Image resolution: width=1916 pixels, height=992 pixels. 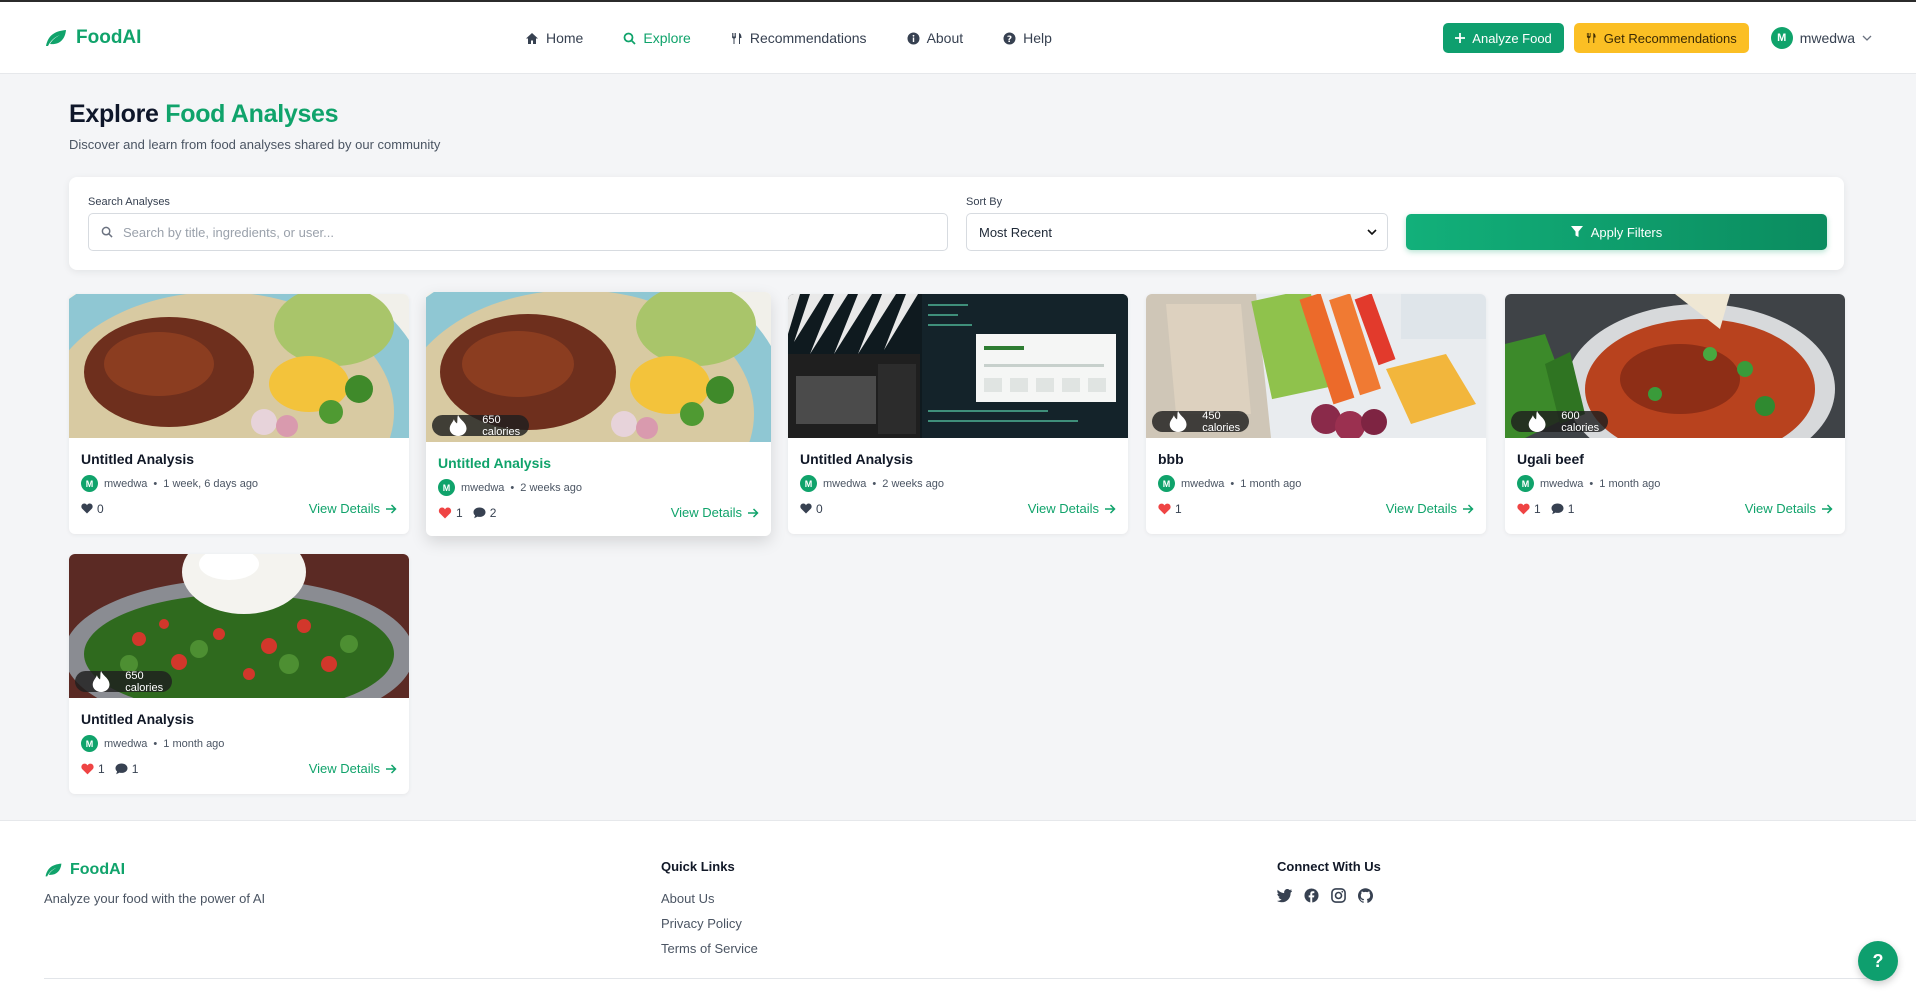 What do you see at coordinates (523, 232) in the screenshot?
I see `search-input` at bounding box center [523, 232].